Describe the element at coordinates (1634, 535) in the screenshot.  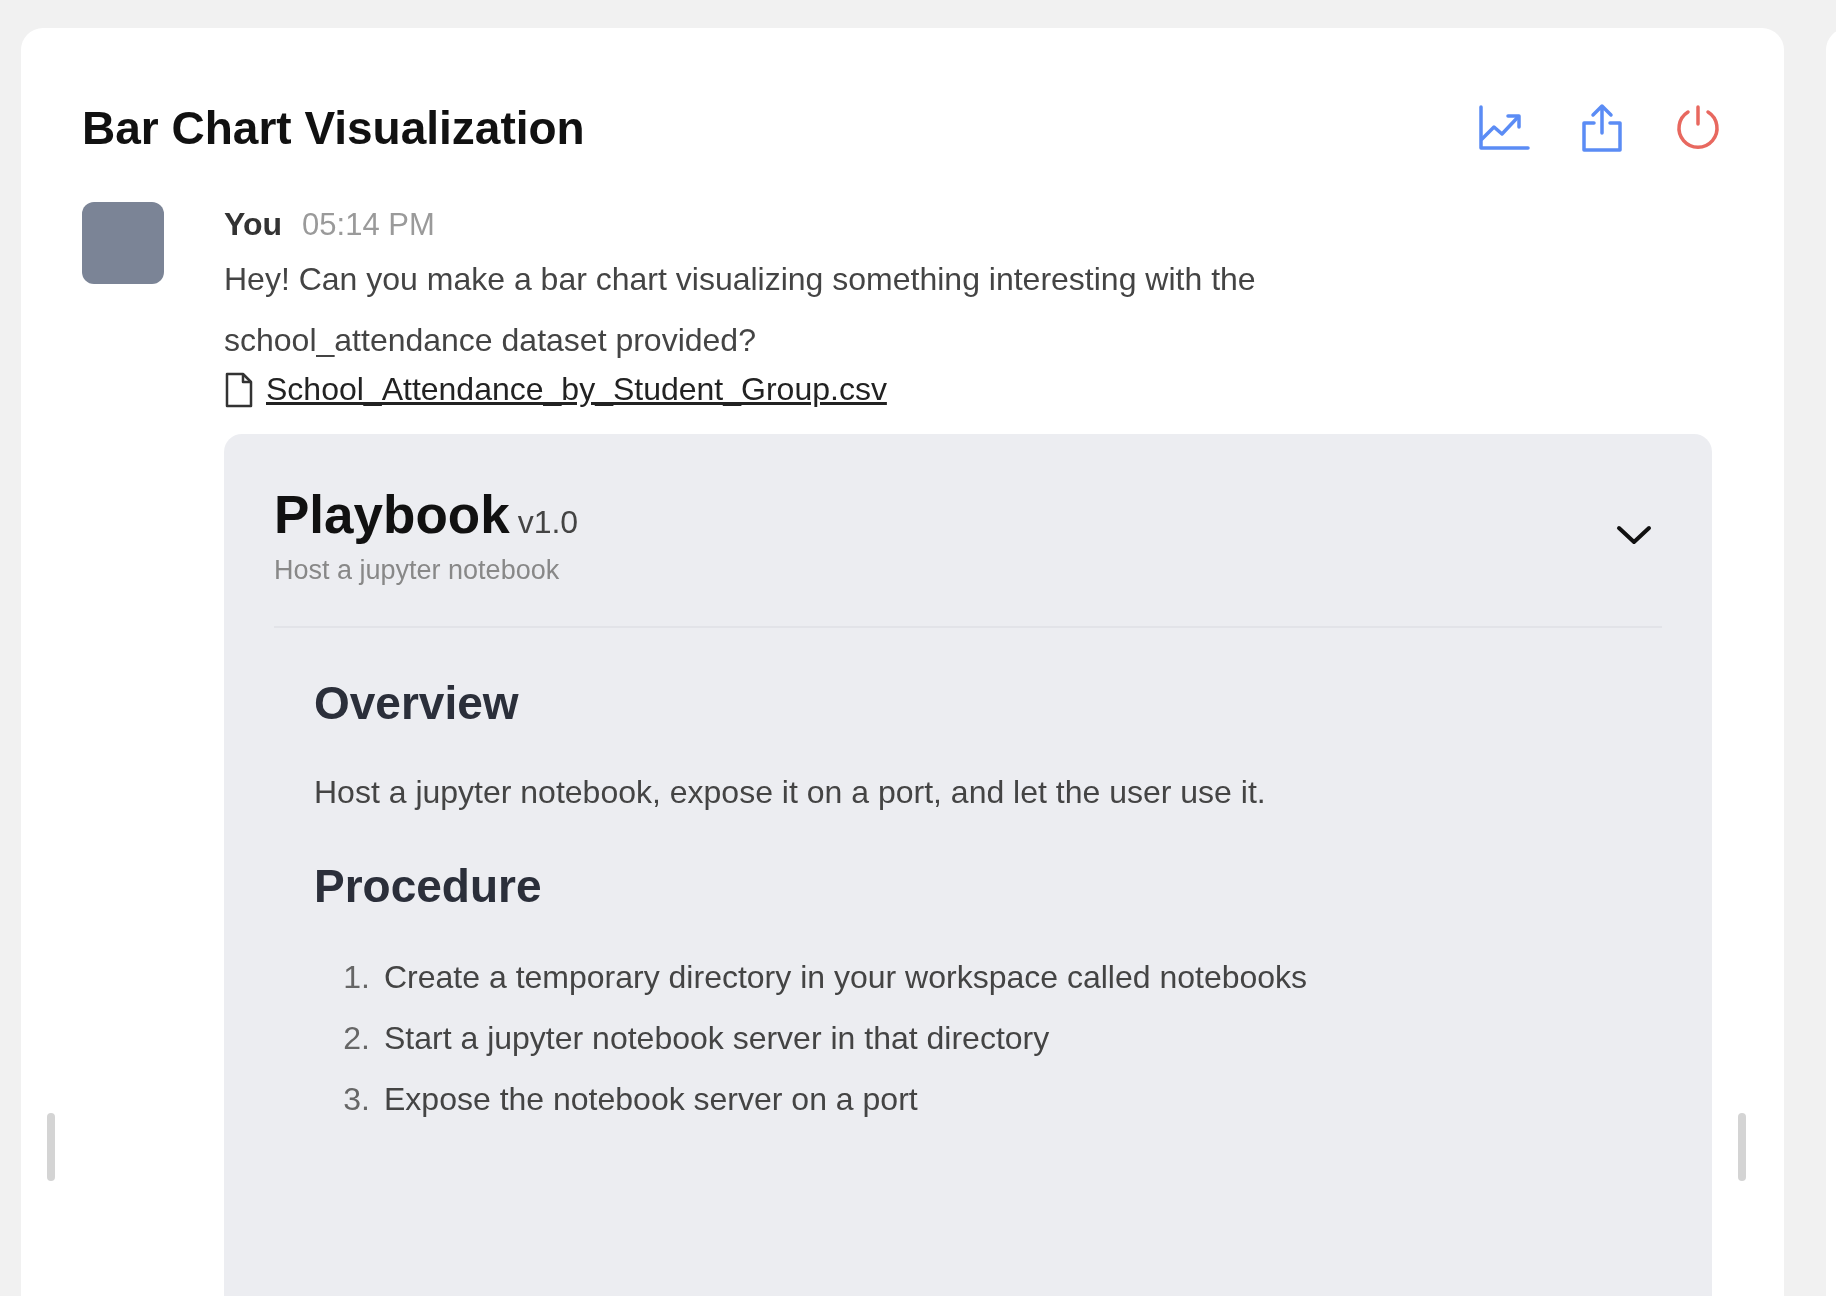
I see `chevron-icon` at that location.